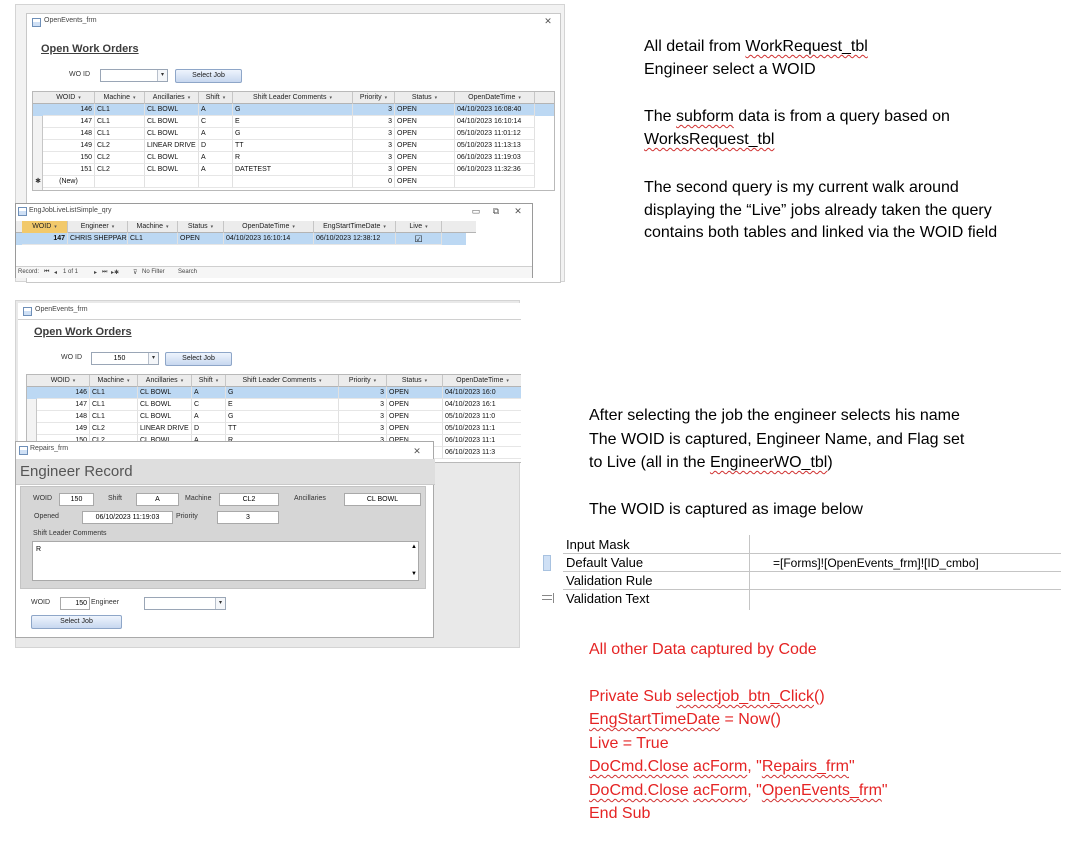  What do you see at coordinates (69, 146) in the screenshot?
I see `cell-woid: 149` at bounding box center [69, 146].